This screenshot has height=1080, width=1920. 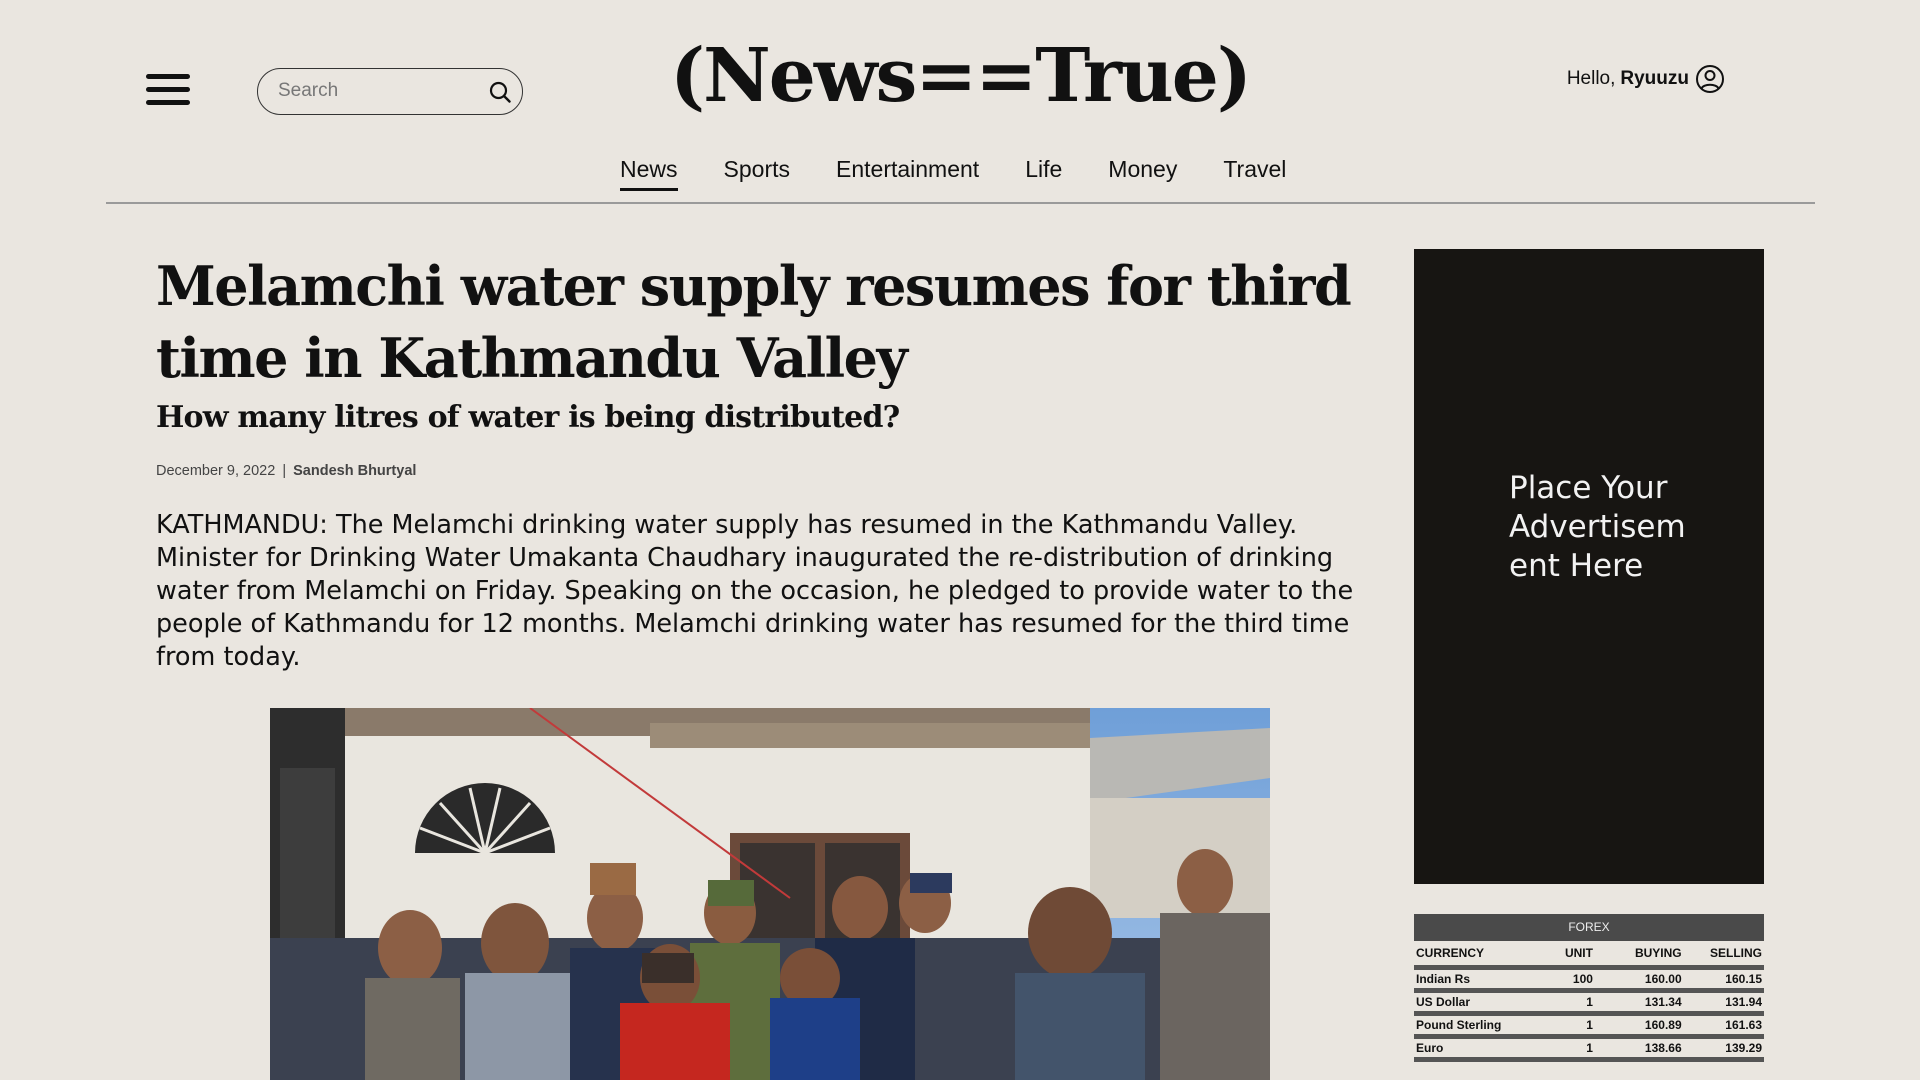 I want to click on advertisement-banner: Place Your Advertisement Here, so click(x=1589, y=566).